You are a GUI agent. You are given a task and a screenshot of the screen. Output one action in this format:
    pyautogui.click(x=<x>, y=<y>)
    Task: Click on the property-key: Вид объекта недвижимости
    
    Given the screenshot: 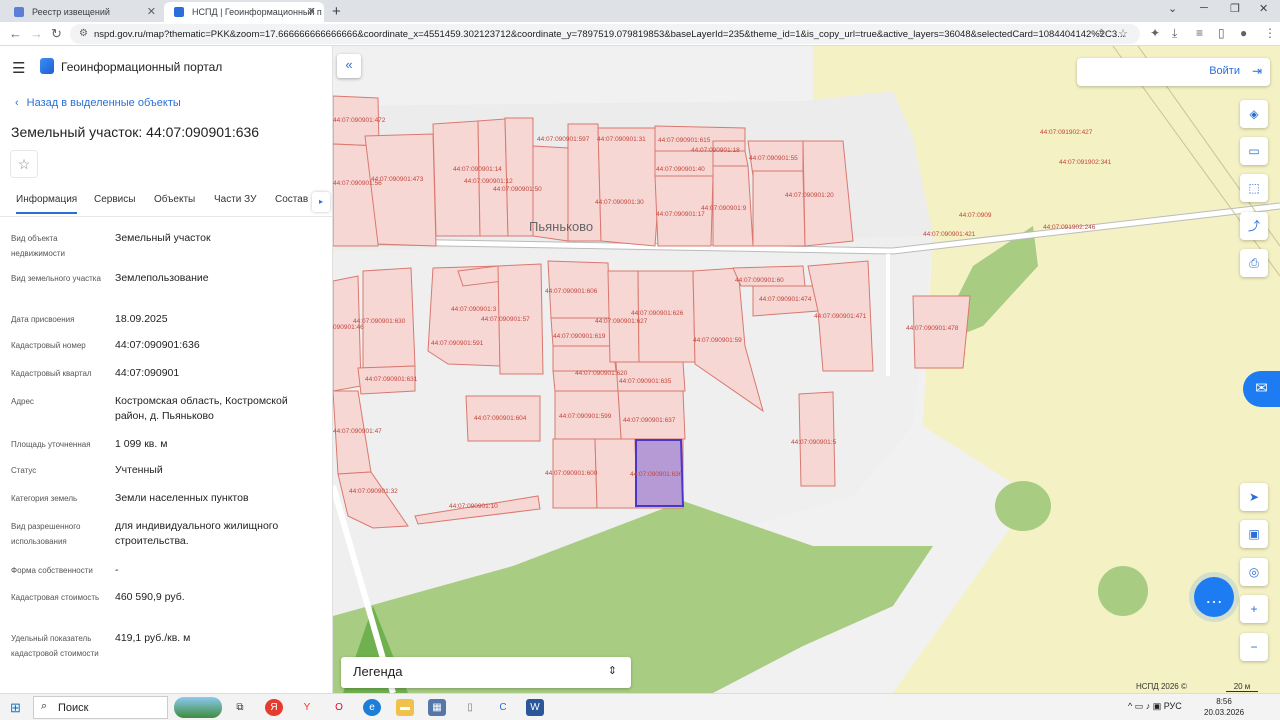 What is the action you would take?
    pyautogui.click(x=38, y=246)
    